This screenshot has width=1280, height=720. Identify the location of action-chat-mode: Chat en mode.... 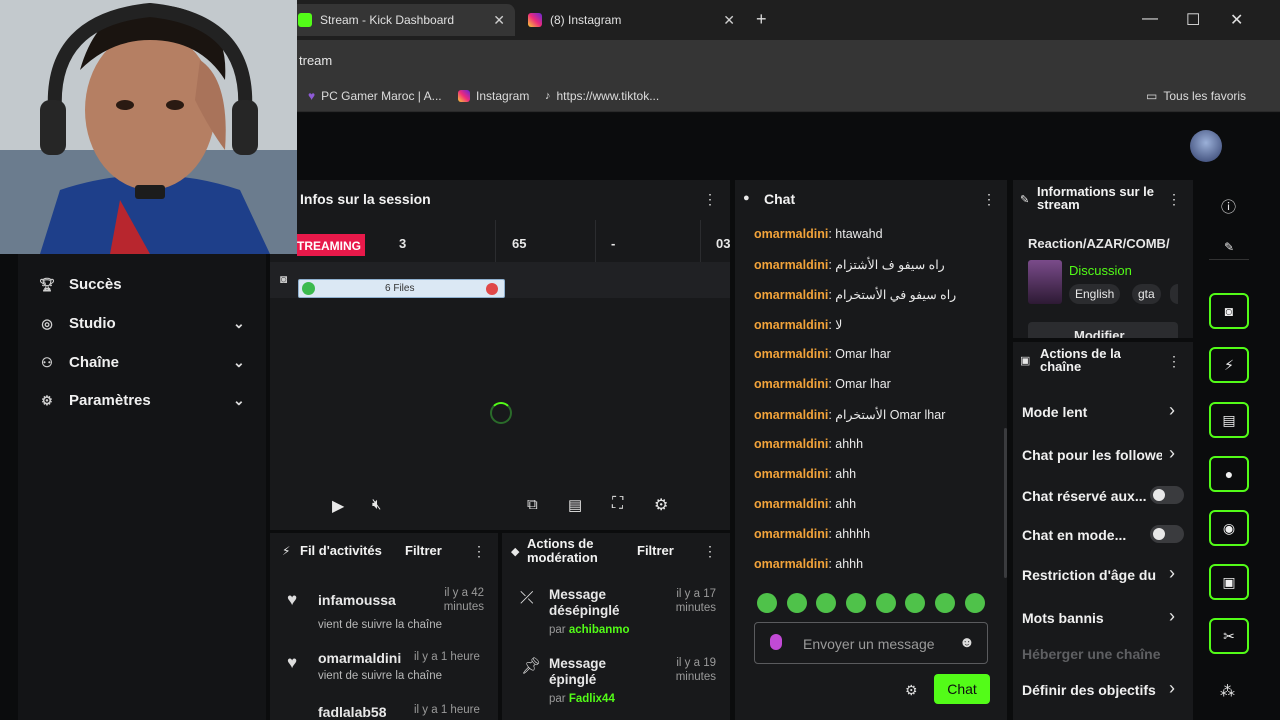
(1074, 535).